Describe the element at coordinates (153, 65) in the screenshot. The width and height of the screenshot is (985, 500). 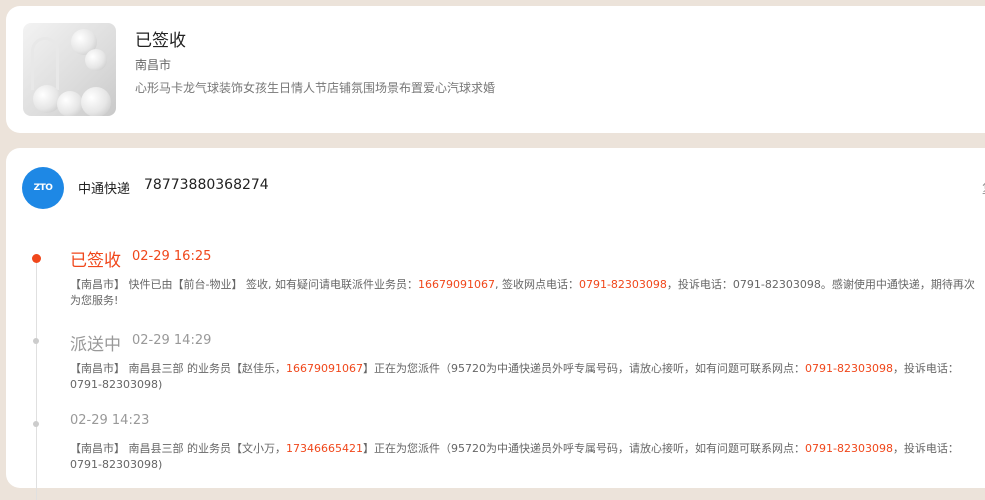
I see `delivery-city: 南昌市` at that location.